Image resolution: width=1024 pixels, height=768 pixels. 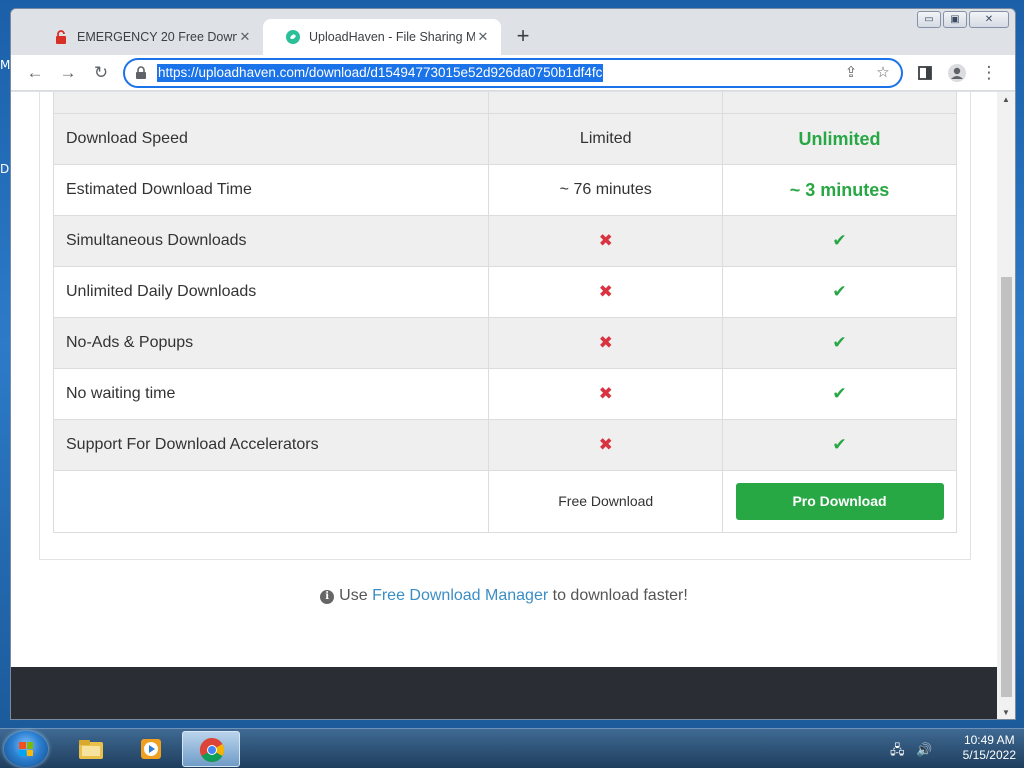 I want to click on lock-icon, so click(x=142, y=73).